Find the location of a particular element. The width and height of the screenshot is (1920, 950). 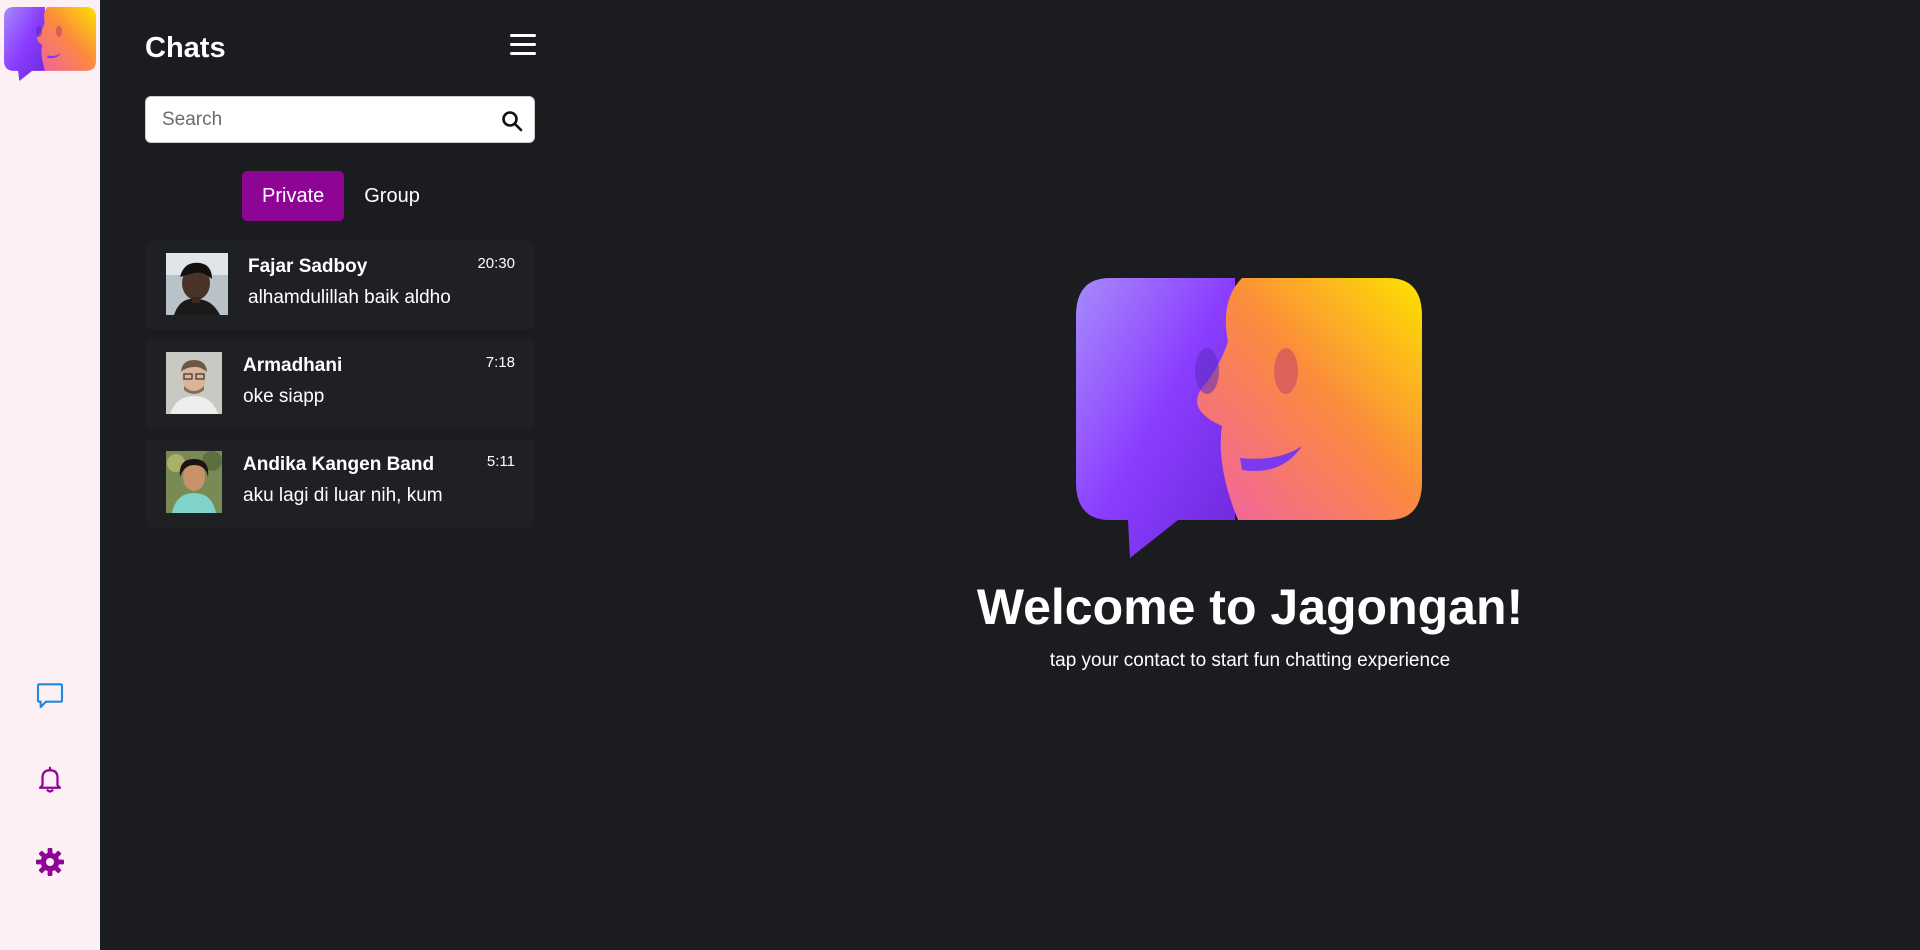

search-input is located at coordinates (316, 119).